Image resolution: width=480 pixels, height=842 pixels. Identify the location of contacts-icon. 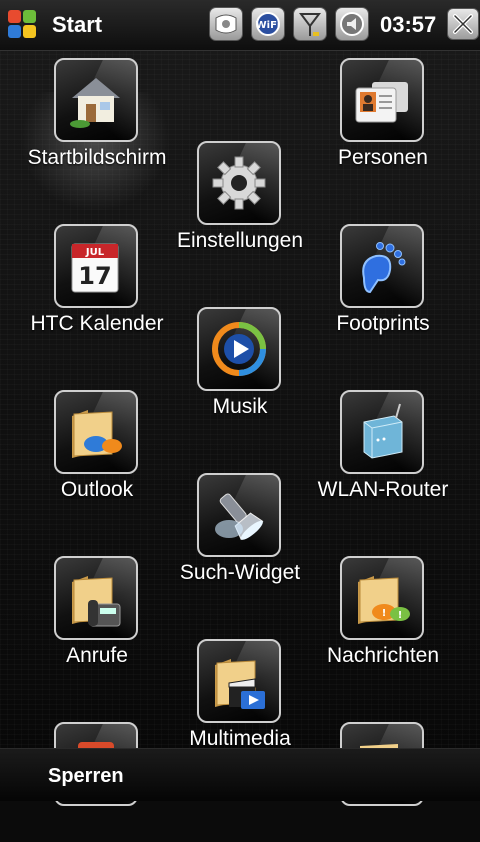
(381, 102).